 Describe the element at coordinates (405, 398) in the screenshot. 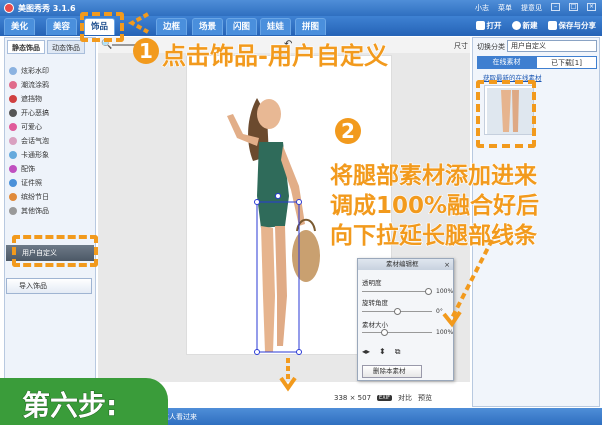

I see `compare-button: 对比` at that location.